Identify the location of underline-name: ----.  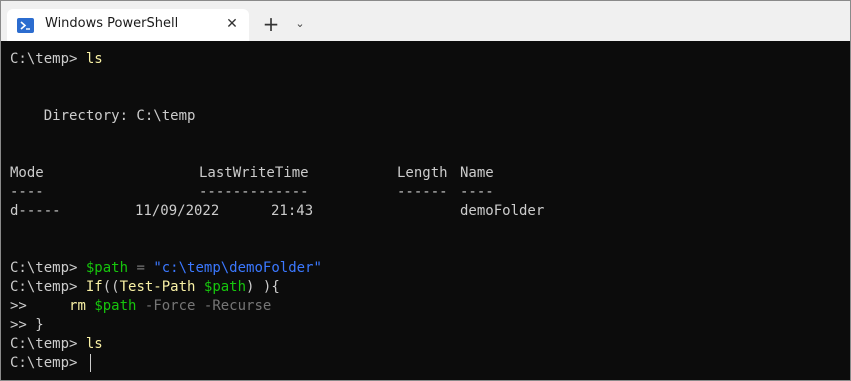
(477, 192).